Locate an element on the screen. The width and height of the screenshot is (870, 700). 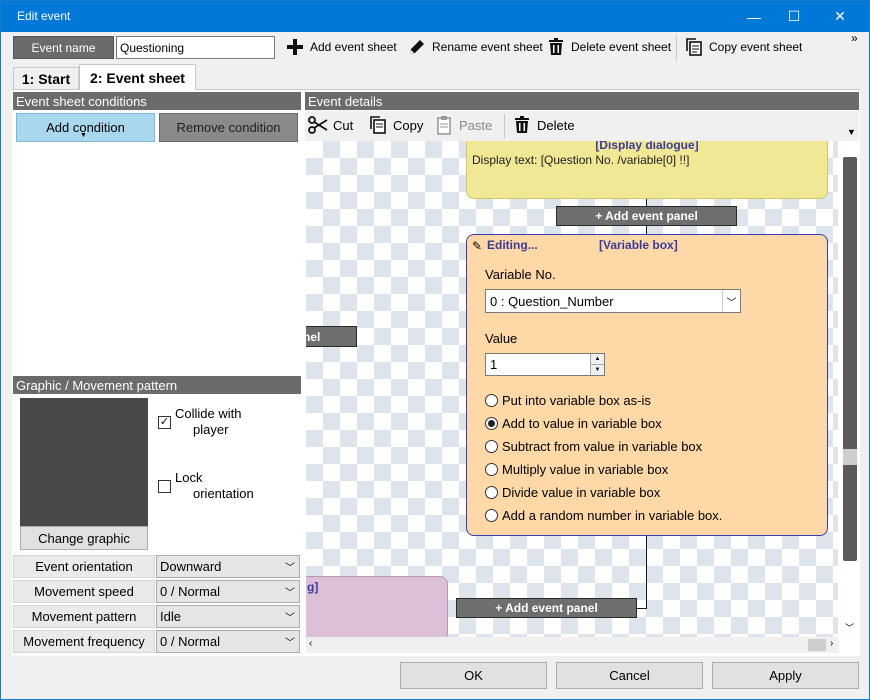
close-icon: ✕ is located at coordinates (840, 16).